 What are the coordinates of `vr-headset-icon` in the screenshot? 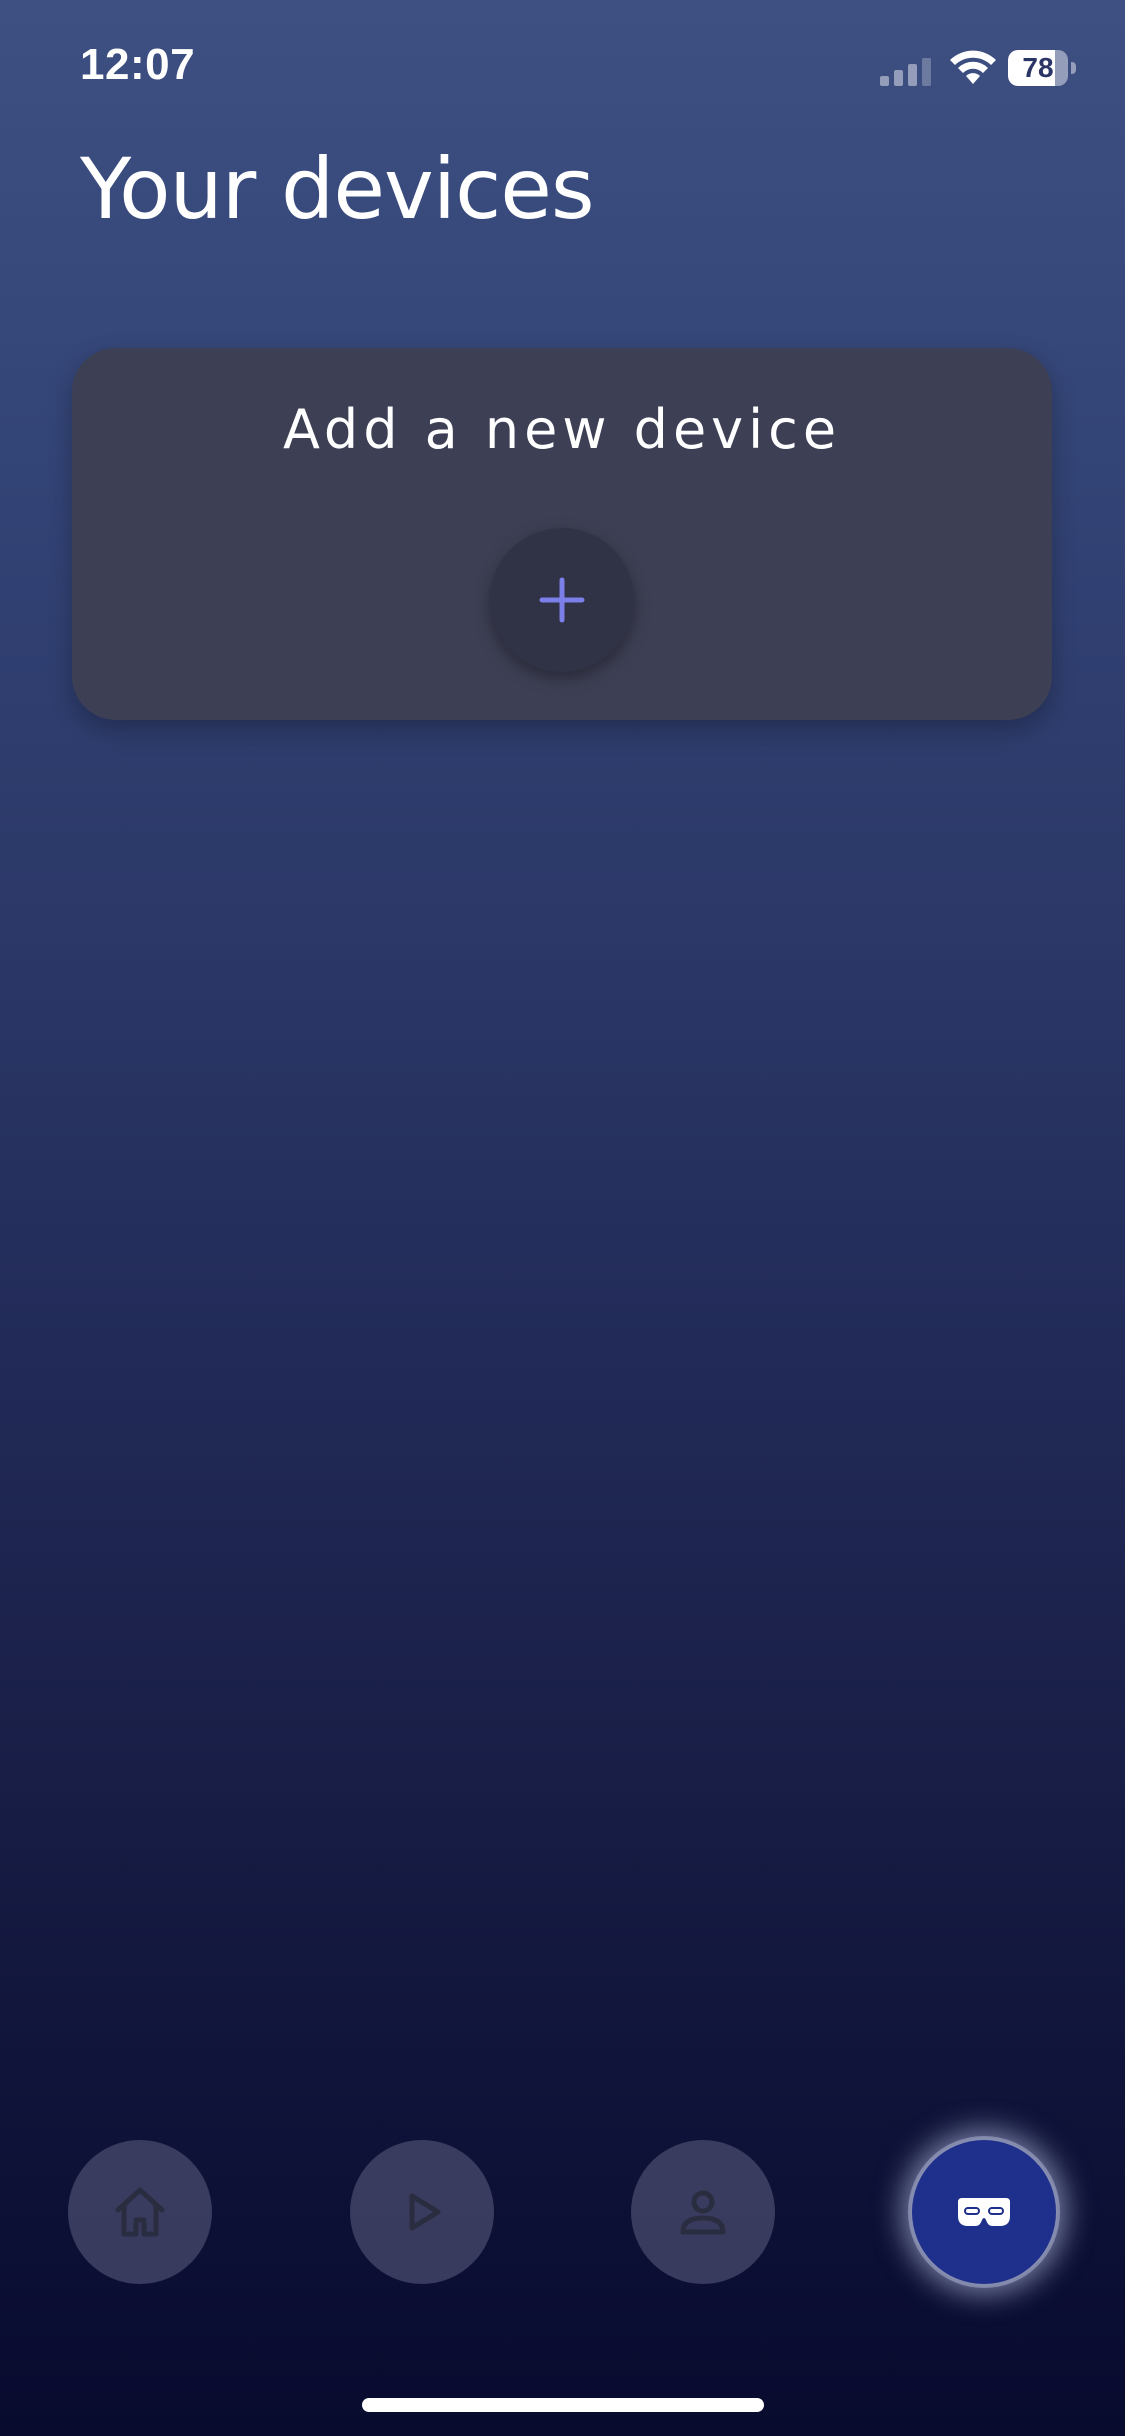 It's located at (984, 2212).